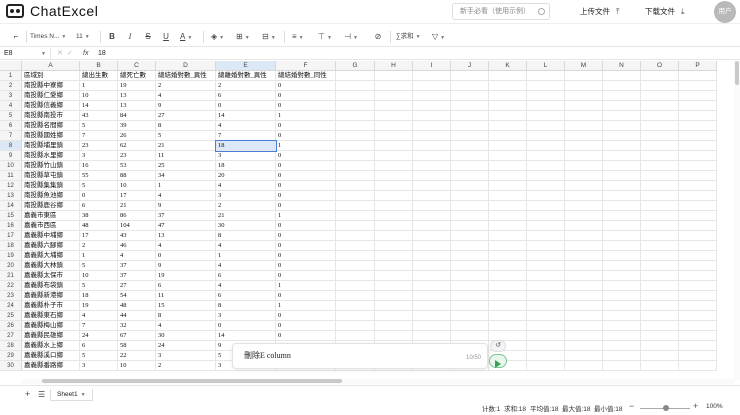 This screenshot has height=415, width=740. I want to click on app-logo: ChatExcel, so click(52, 11).